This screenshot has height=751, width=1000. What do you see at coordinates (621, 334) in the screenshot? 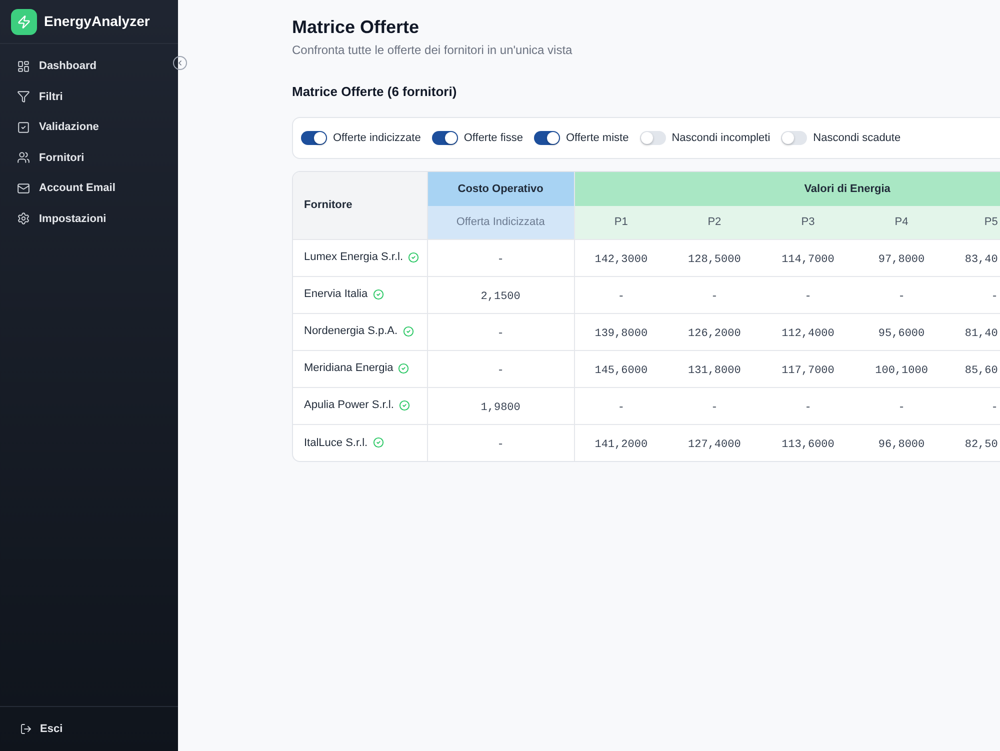
I see `value-text: 139,8000` at bounding box center [621, 334].